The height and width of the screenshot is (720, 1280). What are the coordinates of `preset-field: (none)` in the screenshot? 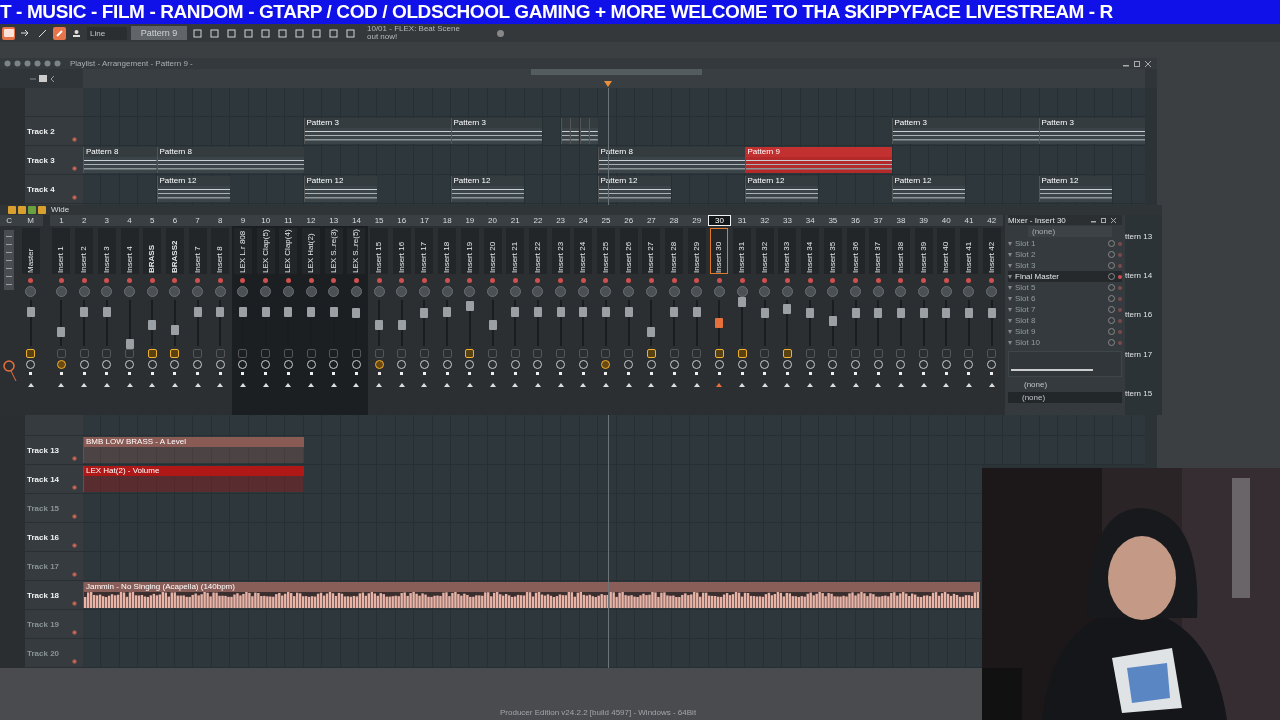 It's located at (1070, 231).